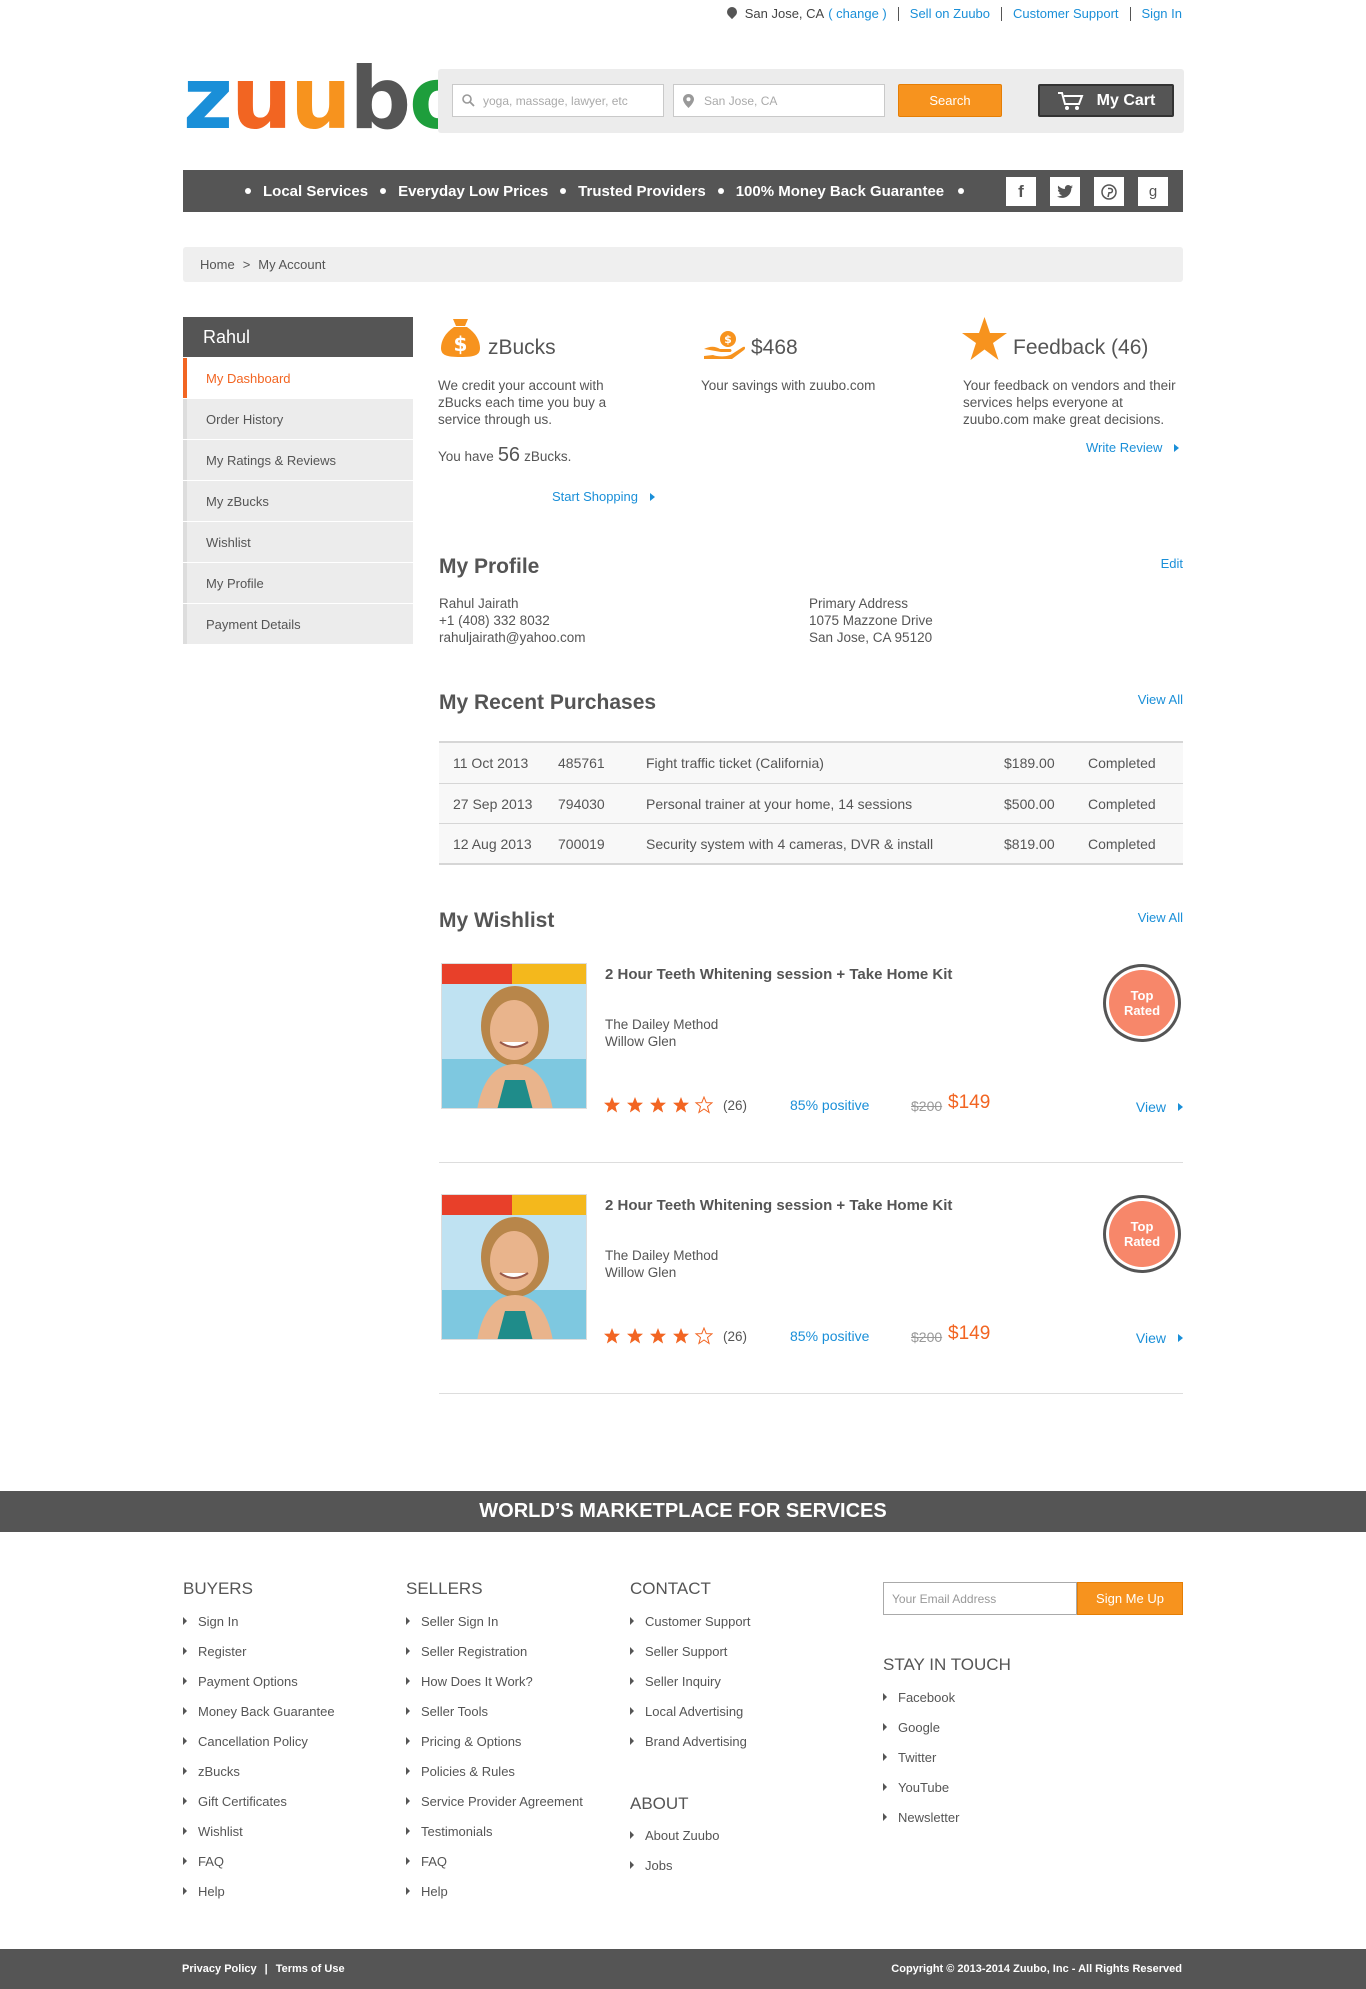  What do you see at coordinates (298, 460) in the screenshot?
I see `sidebar-item-ratings-reviews: My Ratings & Reviews` at bounding box center [298, 460].